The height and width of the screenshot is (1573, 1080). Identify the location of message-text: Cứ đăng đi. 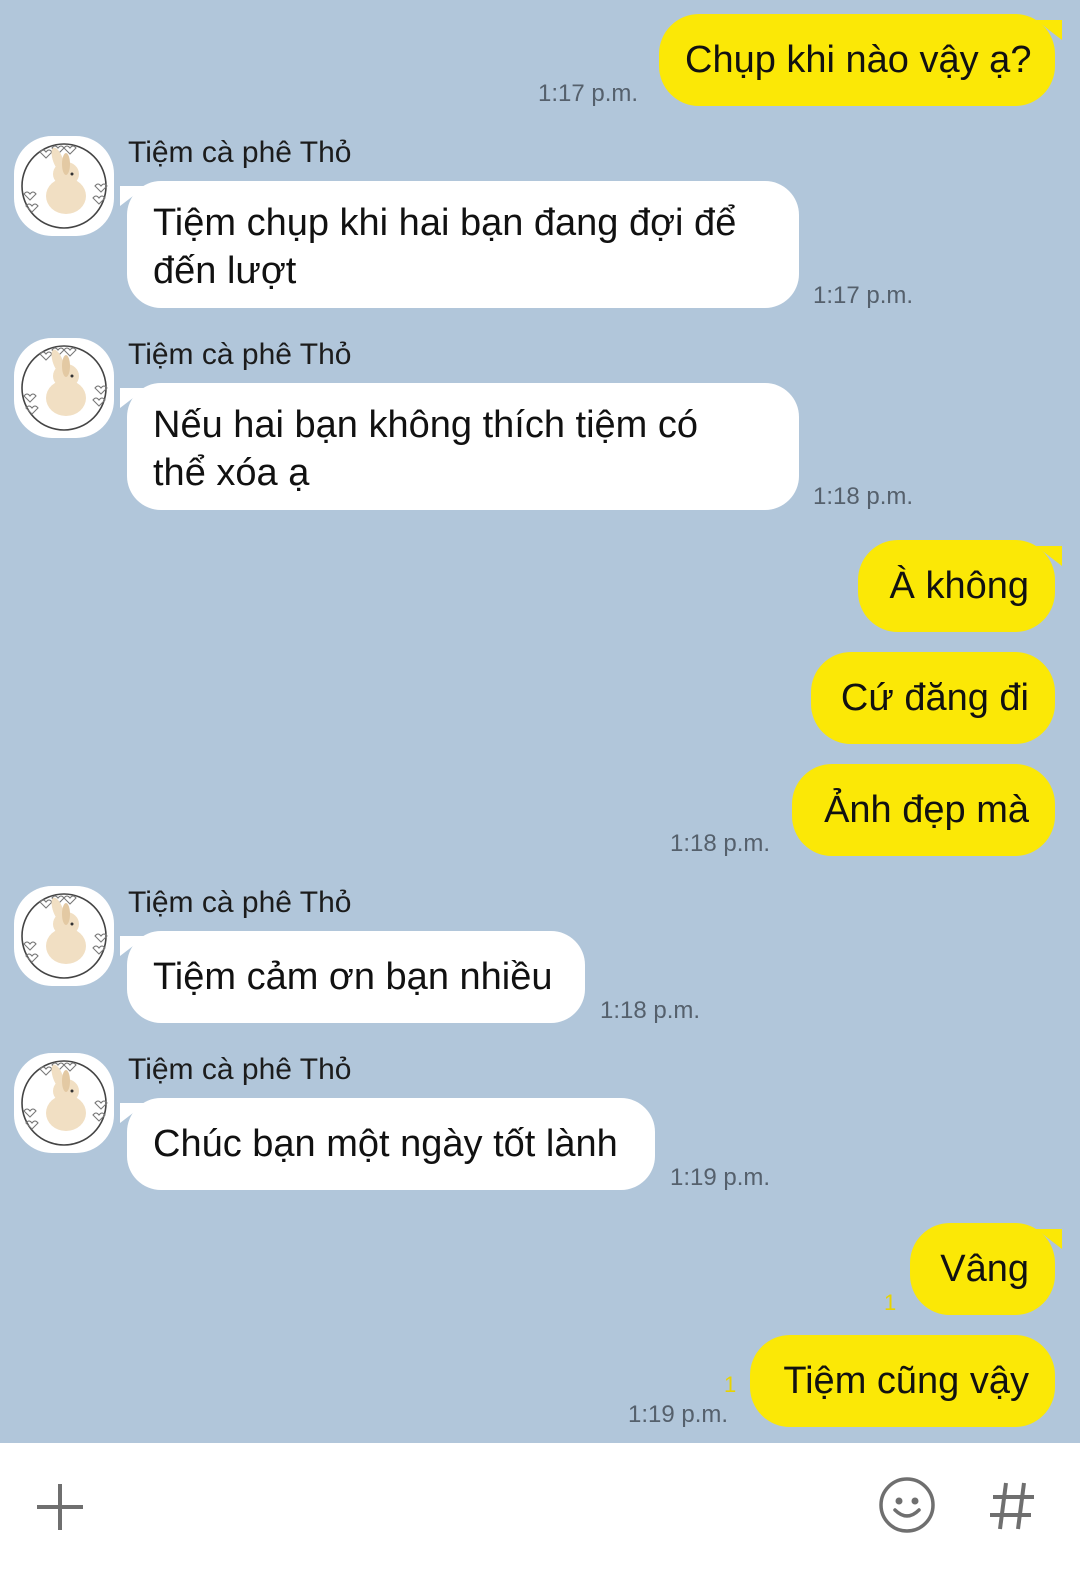
(934, 698).